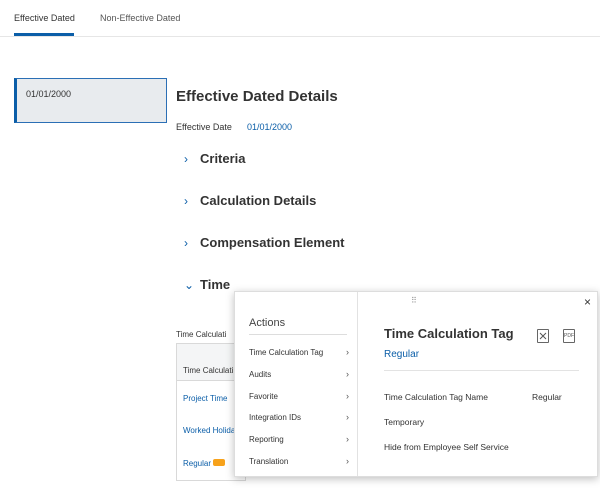  Describe the element at coordinates (223, 158) in the screenshot. I see `accordion-criteria-label: Criteria` at that location.